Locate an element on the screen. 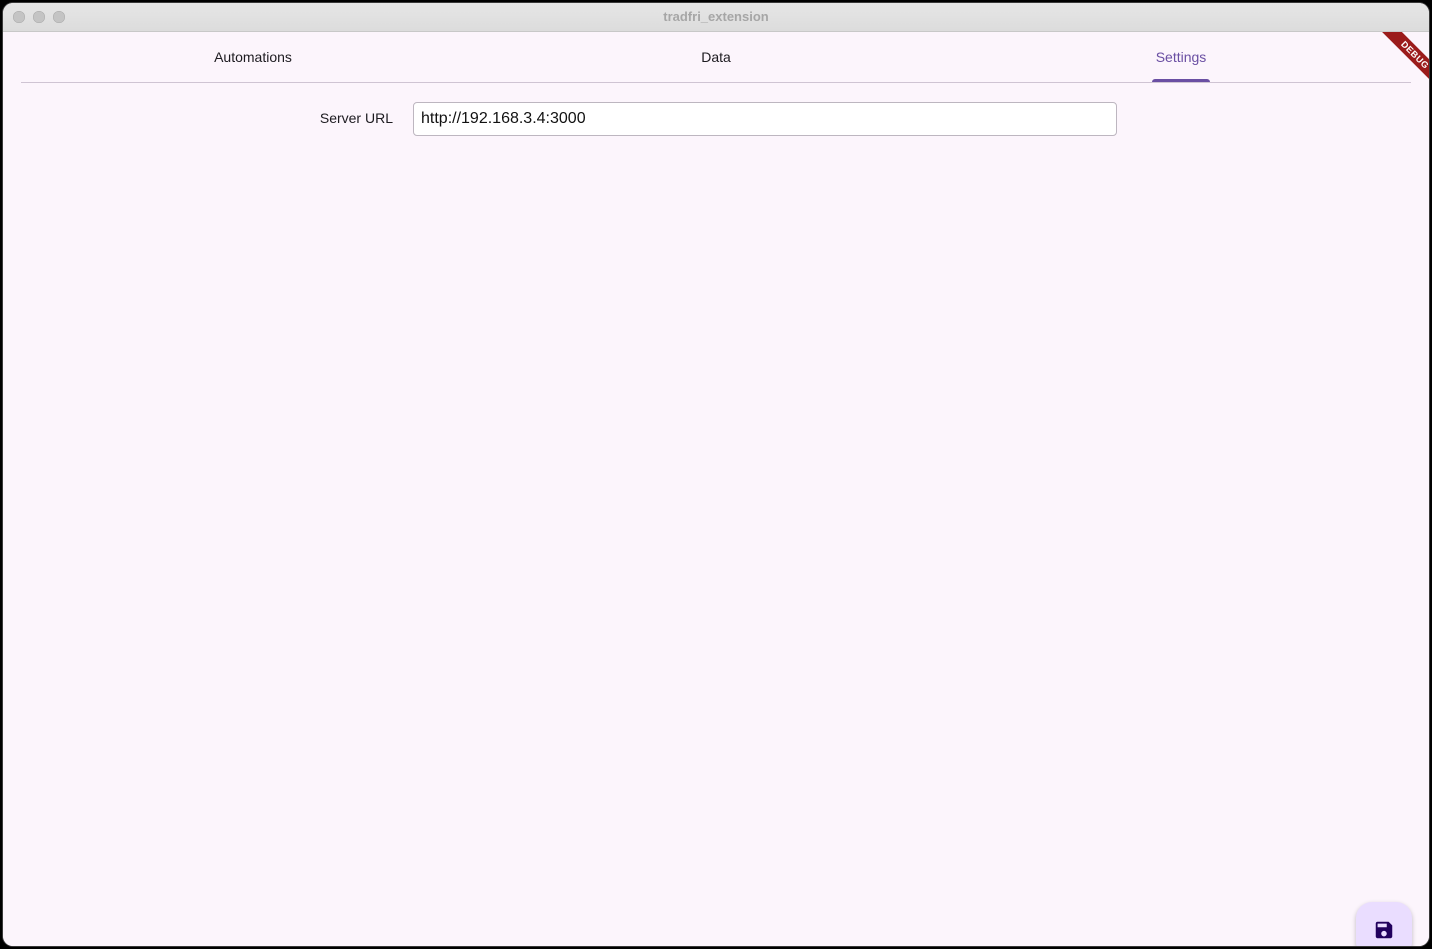 Image resolution: width=1432 pixels, height=949 pixels. title-bar: tradfri_extension is located at coordinates (716, 17).